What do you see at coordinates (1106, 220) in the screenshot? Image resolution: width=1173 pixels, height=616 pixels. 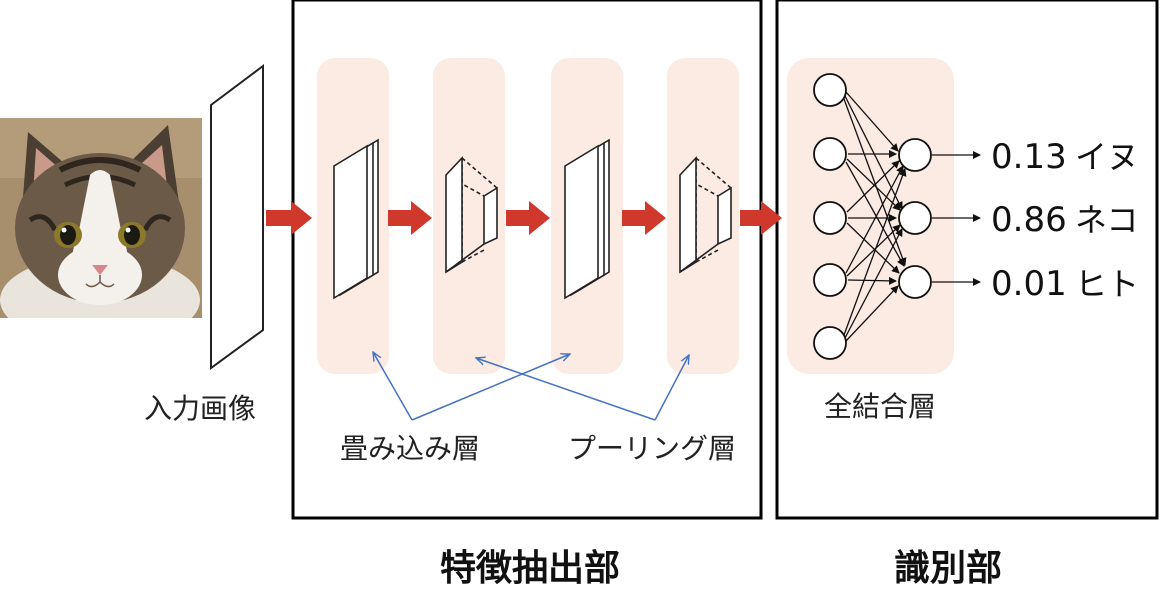 I see `output-label-cat: ネコ` at bounding box center [1106, 220].